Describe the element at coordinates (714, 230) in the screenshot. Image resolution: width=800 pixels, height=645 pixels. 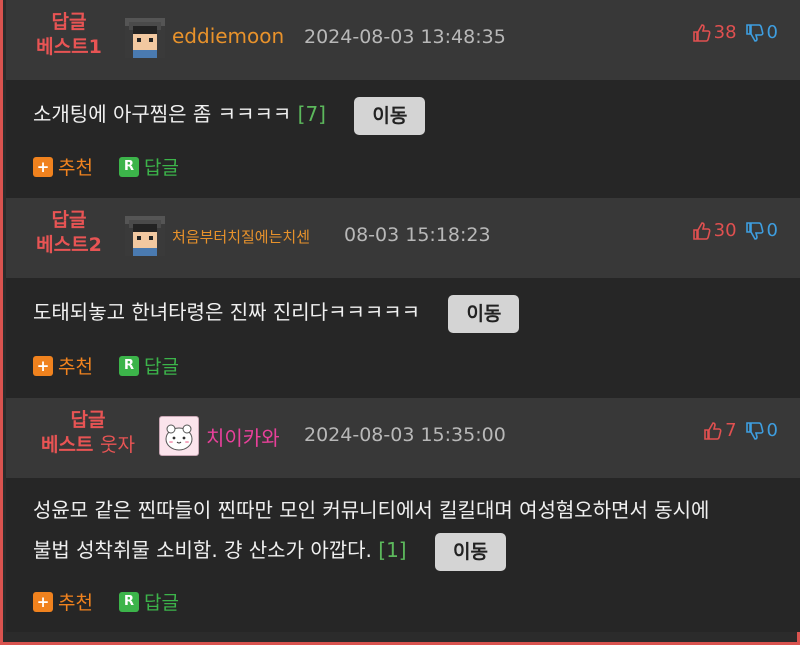
I see `upvote-button: 30` at that location.